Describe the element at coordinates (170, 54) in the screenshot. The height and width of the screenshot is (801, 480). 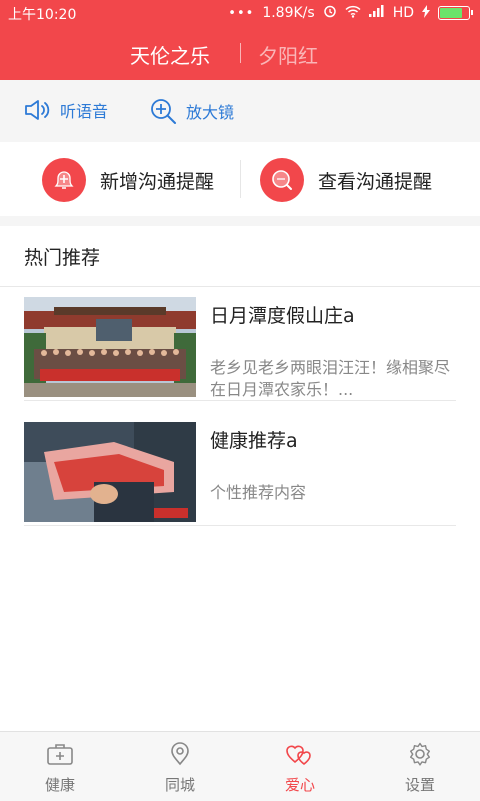
I see `tab-tianlun: 天伦之乐` at that location.